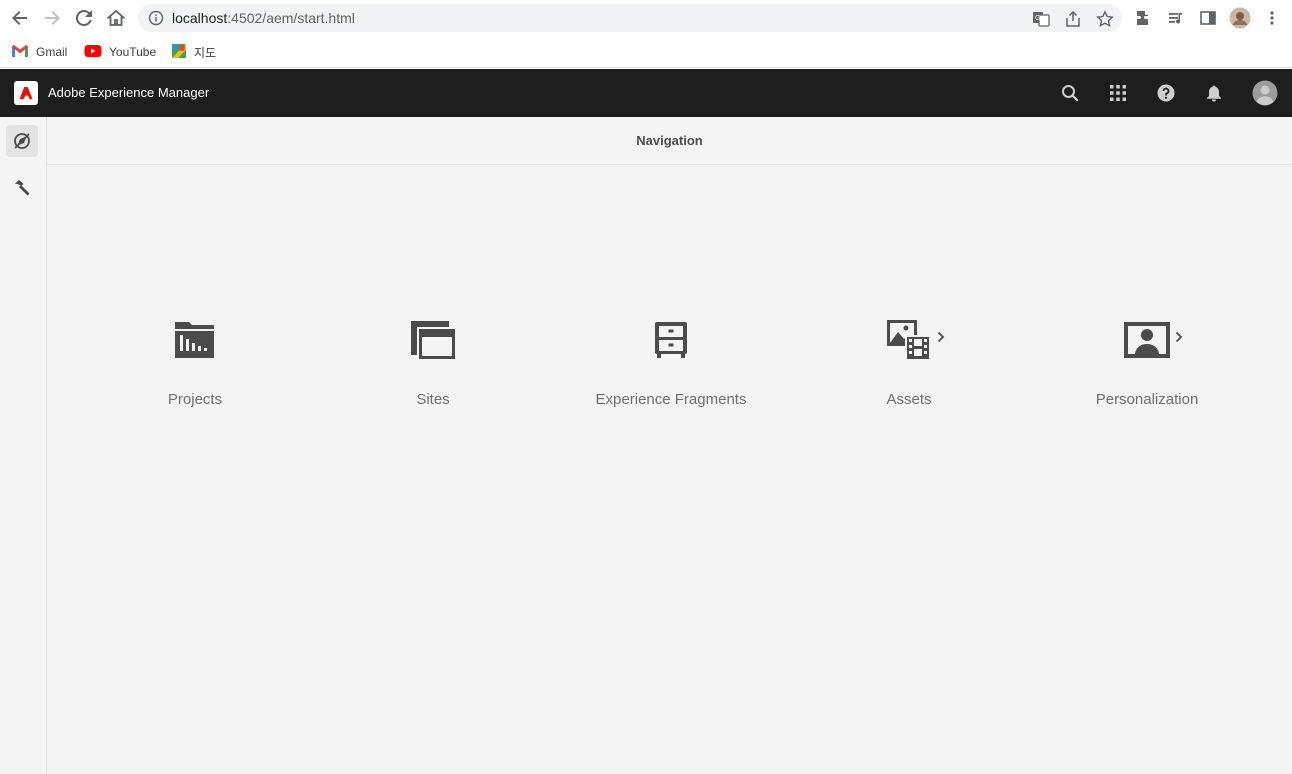 The width and height of the screenshot is (1292, 774). I want to click on tile-projects: Projects, so click(195, 367).